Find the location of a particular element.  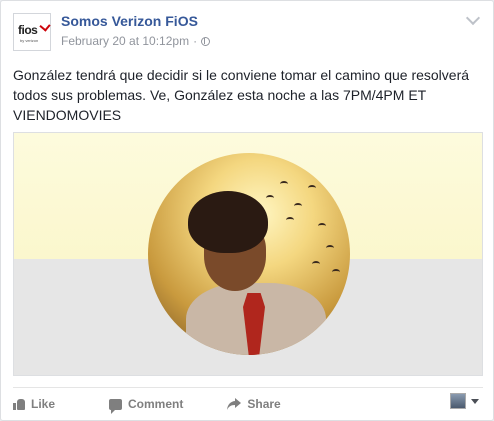

comment-label: Comment is located at coordinates (156, 404).